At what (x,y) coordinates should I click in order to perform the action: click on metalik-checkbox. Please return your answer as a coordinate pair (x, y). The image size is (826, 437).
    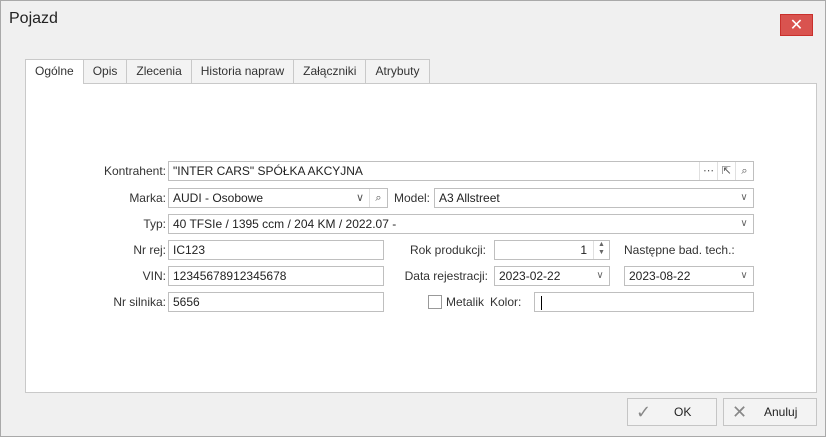
    Looking at the image, I should click on (435, 302).